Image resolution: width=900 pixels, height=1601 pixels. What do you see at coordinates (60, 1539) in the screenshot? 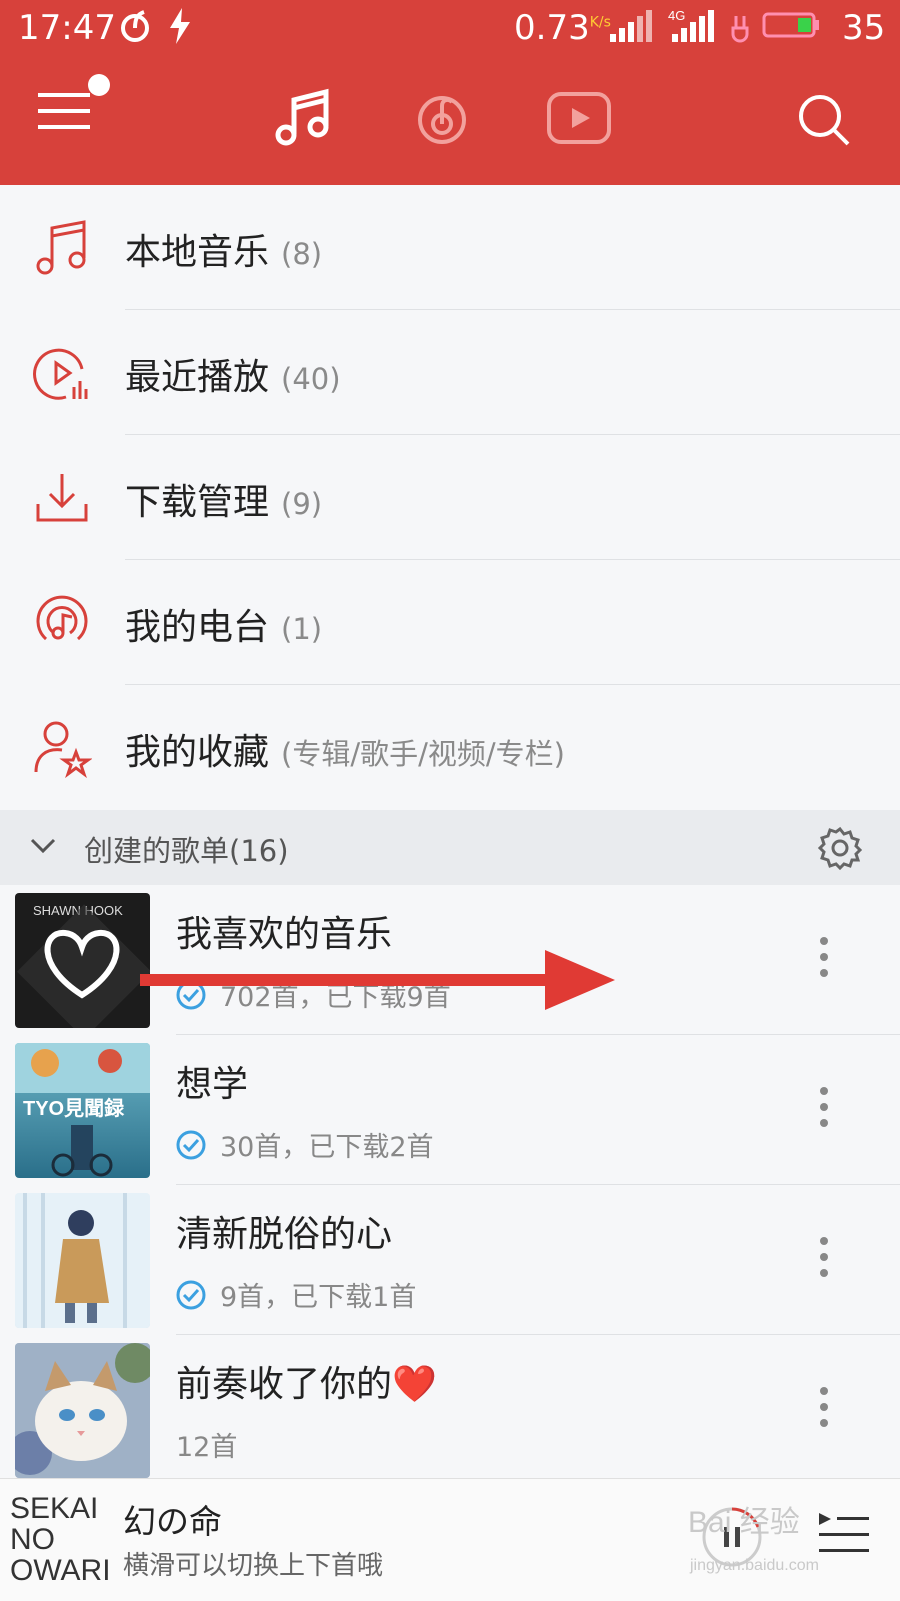
I see `now-playing-cover: SEKAI NO OWARI` at bounding box center [60, 1539].